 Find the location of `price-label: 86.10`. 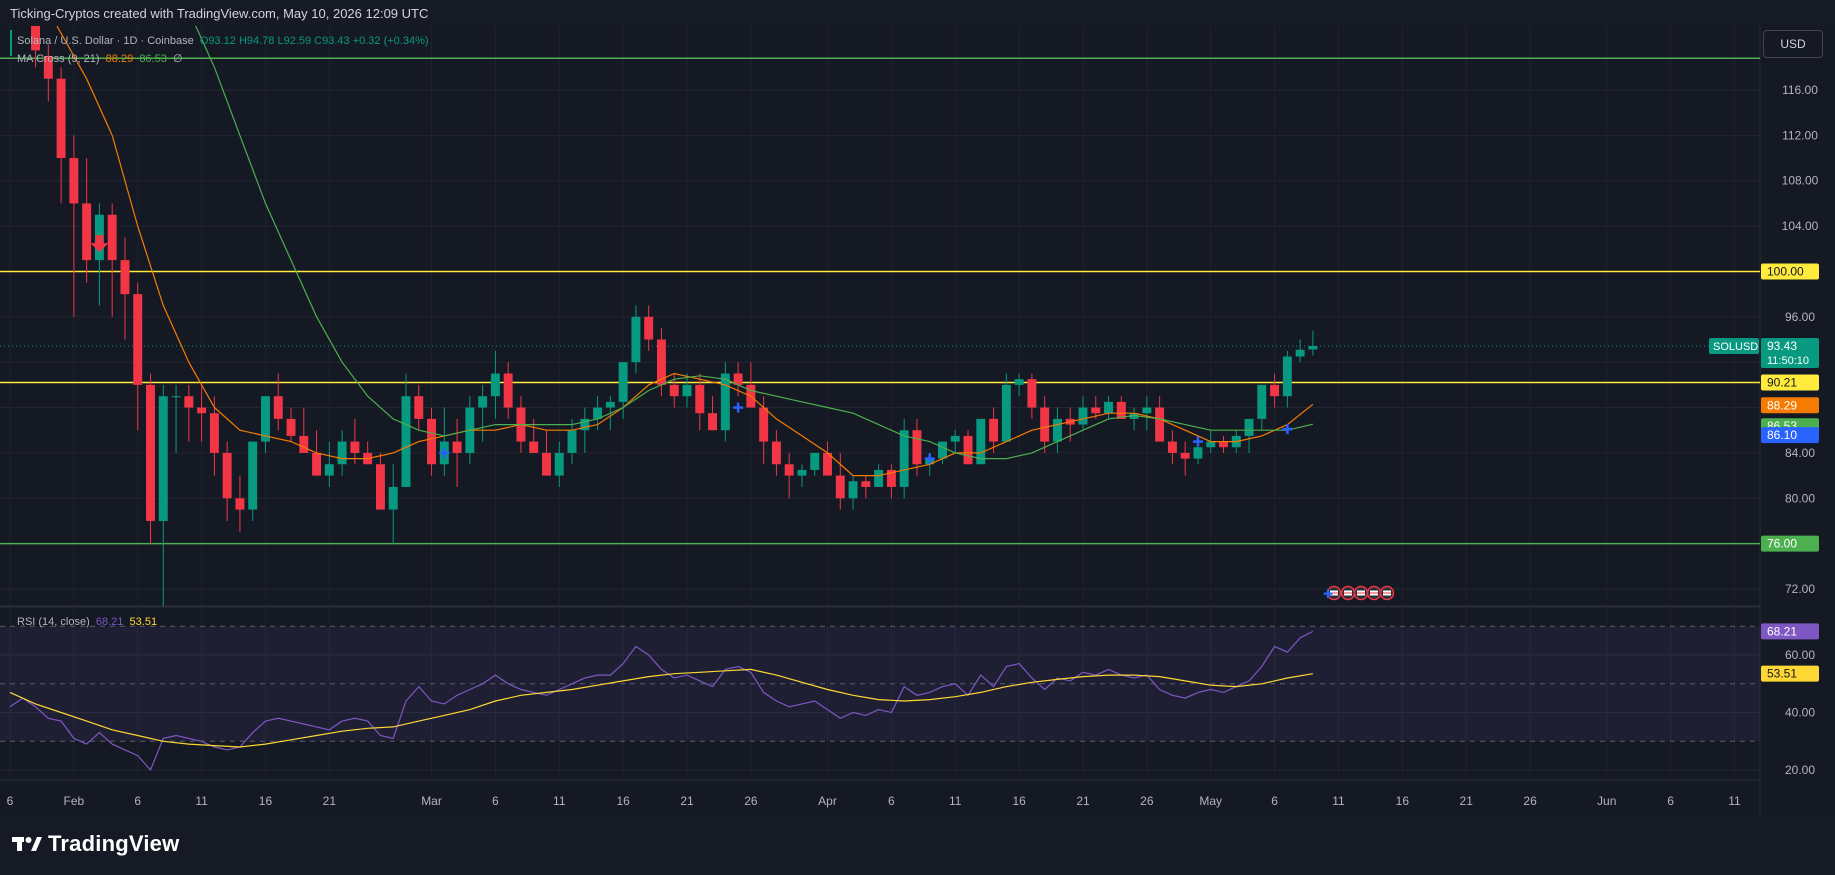

price-label: 86.10 is located at coordinates (1790, 435).